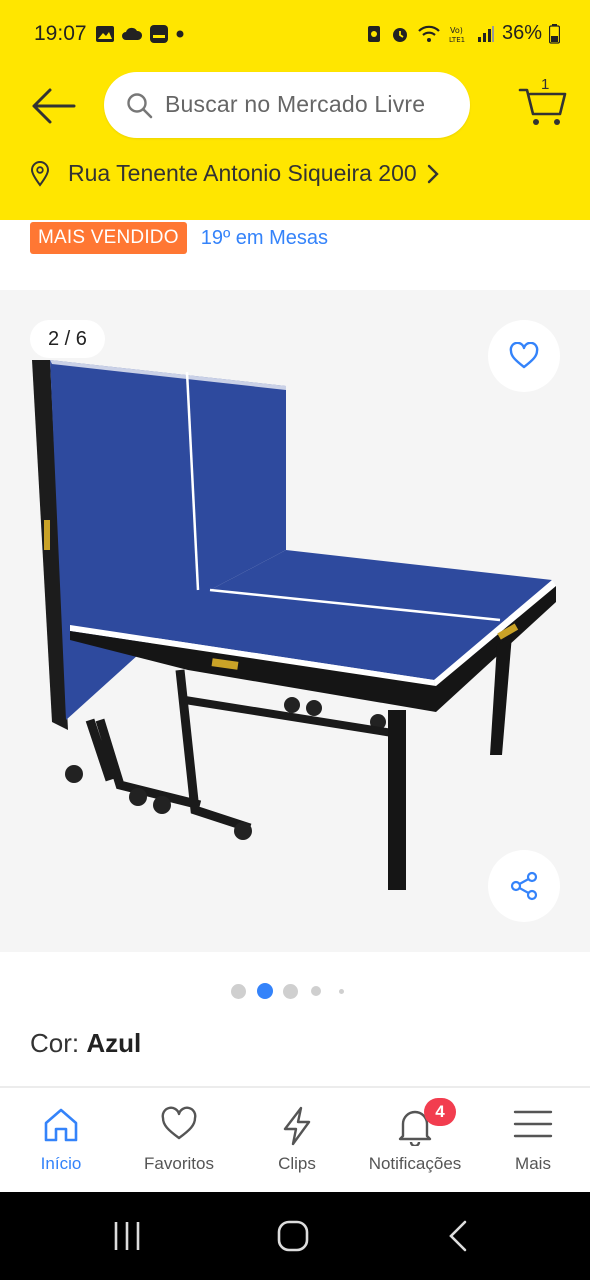  I want to click on badge-row: MAIS VENDIDO 19º em Mesas, so click(179, 238).